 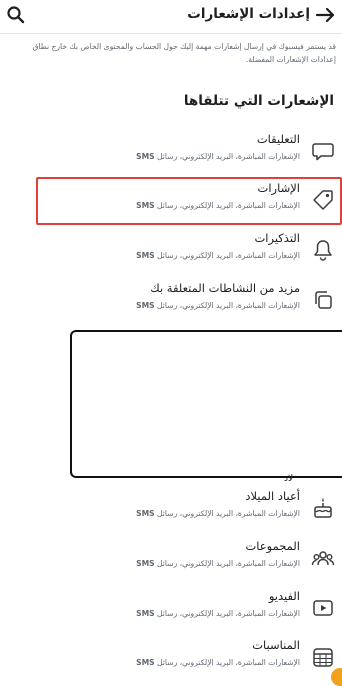 What do you see at coordinates (278, 139) in the screenshot?
I see `item-label: التعليقات` at bounding box center [278, 139].